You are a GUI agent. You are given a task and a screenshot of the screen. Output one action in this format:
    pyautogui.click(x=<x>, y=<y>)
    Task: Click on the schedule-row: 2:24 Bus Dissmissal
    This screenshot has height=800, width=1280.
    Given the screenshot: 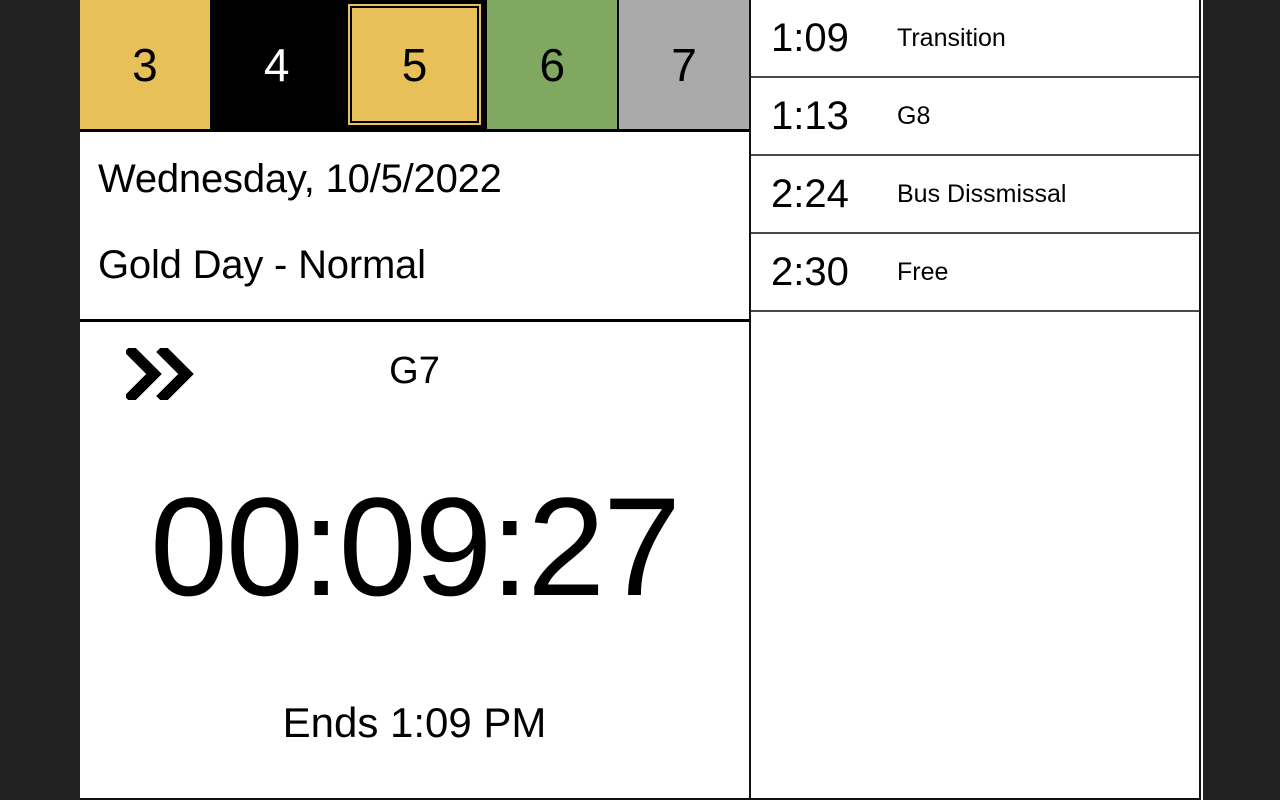 What is the action you would take?
    pyautogui.click(x=975, y=195)
    